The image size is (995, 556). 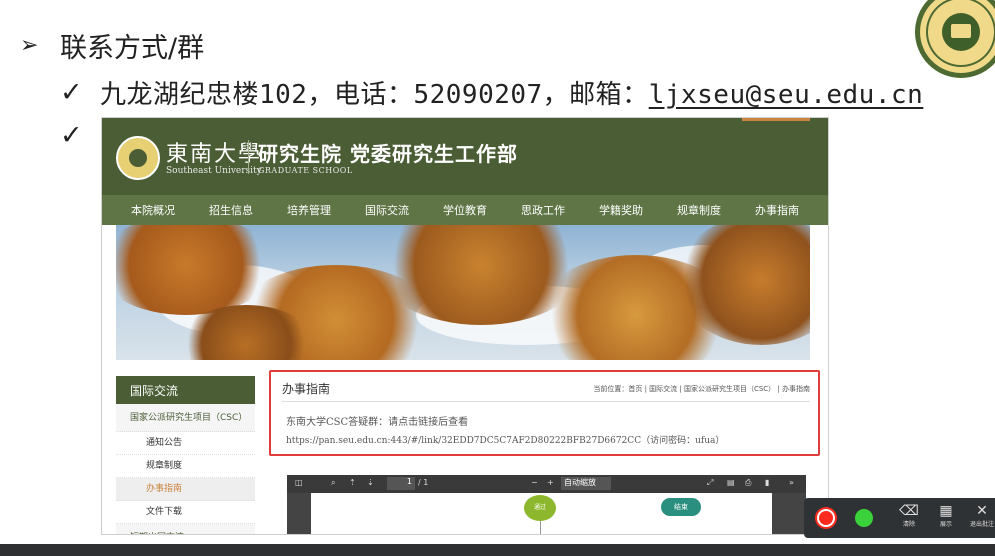 What do you see at coordinates (540, 526) in the screenshot?
I see `flow-connector` at bounding box center [540, 526].